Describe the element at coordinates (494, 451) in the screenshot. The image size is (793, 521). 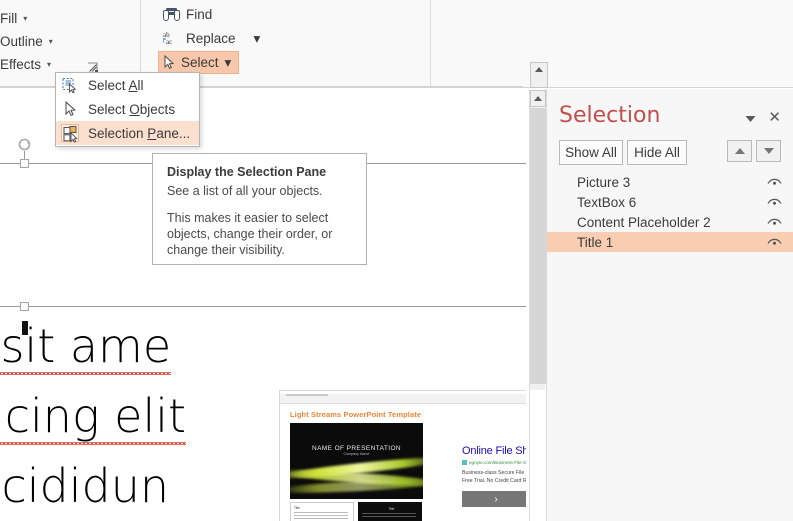
I see `picture-ad-title: Online File Sharing` at that location.